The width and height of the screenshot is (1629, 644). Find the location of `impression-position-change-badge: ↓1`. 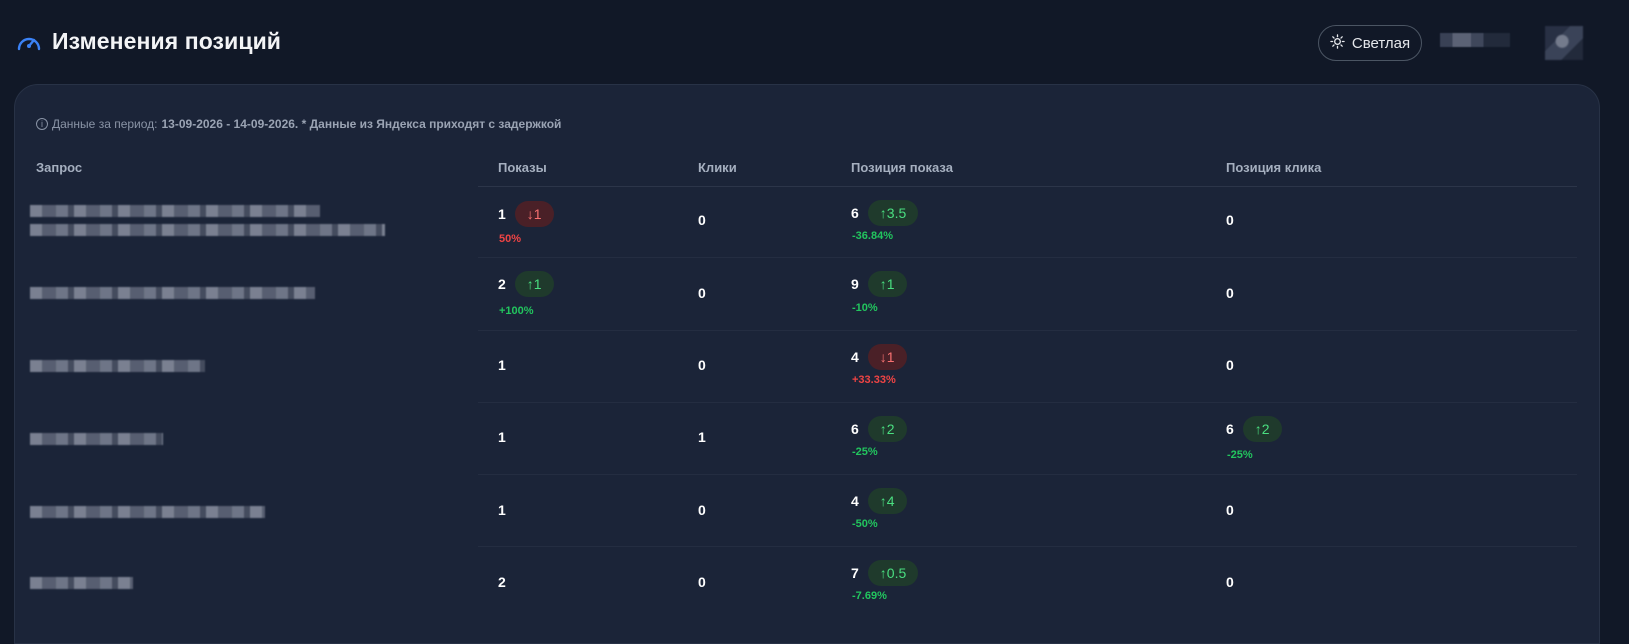

impression-position-change-badge: ↓1 is located at coordinates (887, 357).